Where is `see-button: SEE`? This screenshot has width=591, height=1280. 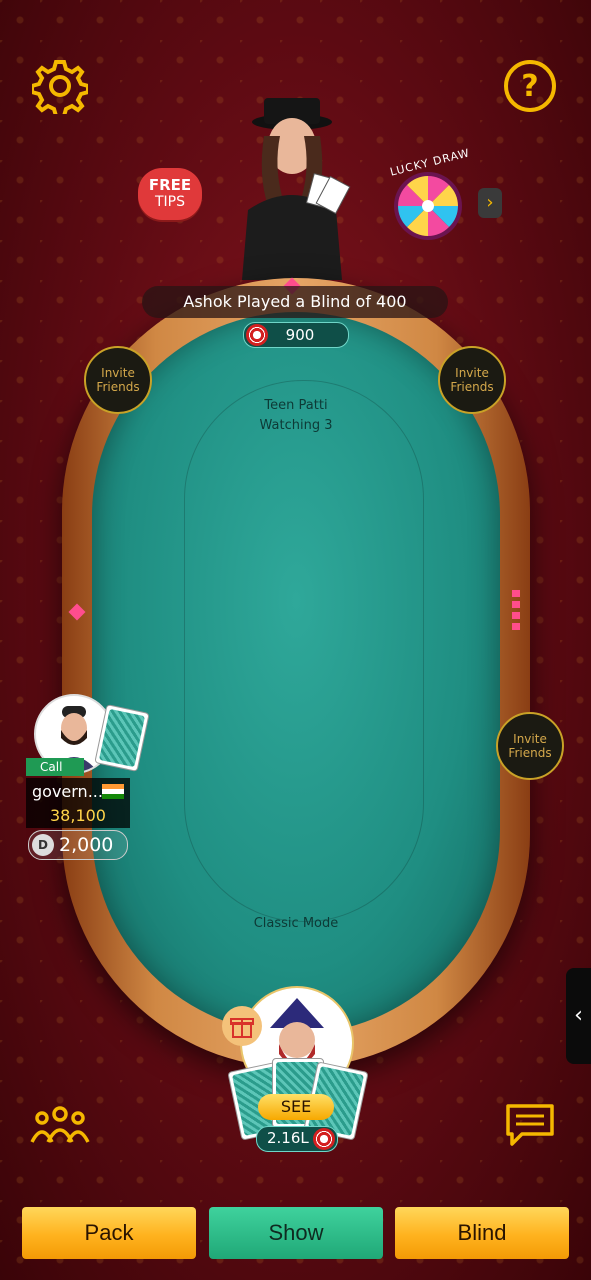
see-button: SEE is located at coordinates (296, 1107).